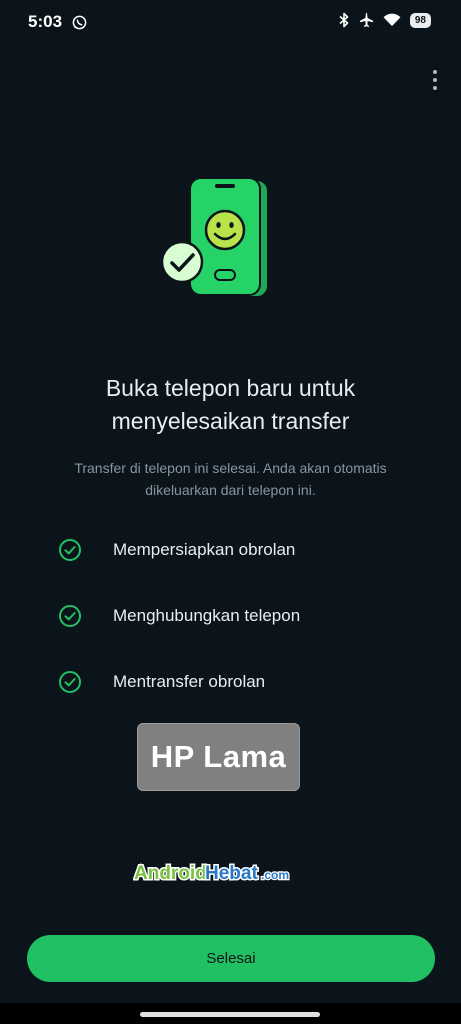 The image size is (461, 1024). I want to click on system-navigation-bar, so click(230, 1013).